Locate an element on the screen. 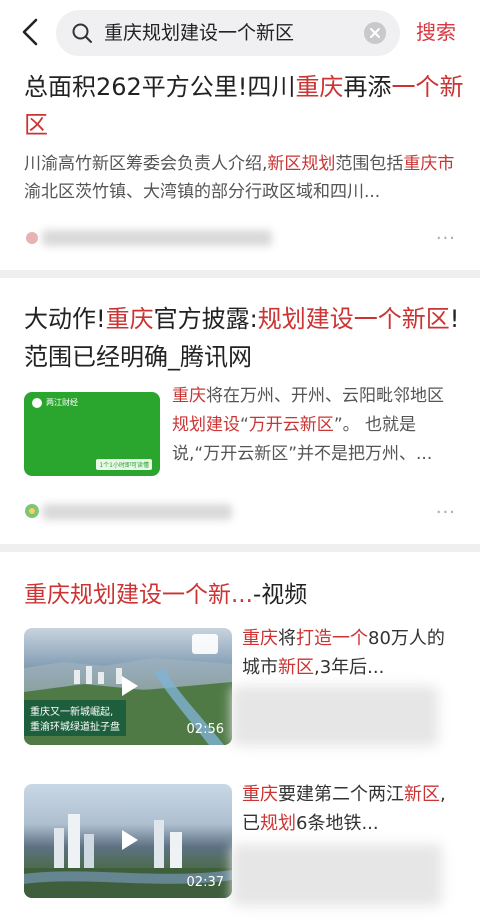 This screenshot has width=480, height=920. video-banner-line: 重渝环城绿道扯子盘 is located at coordinates (75, 727).